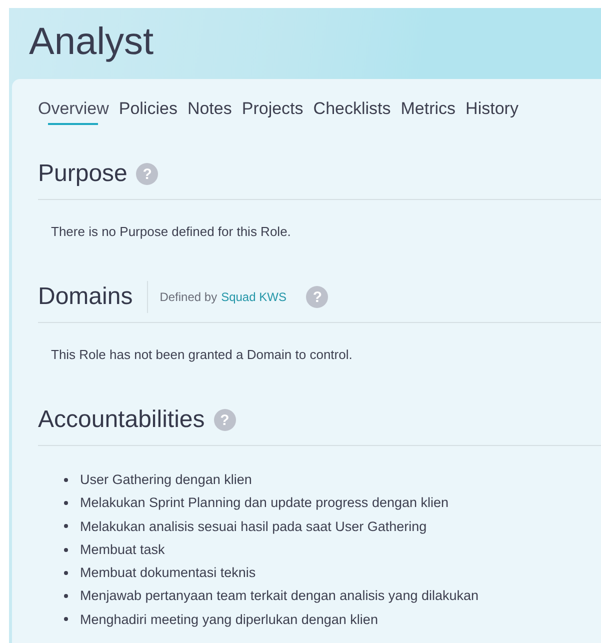  I want to click on tab: Checklists, so click(352, 111).